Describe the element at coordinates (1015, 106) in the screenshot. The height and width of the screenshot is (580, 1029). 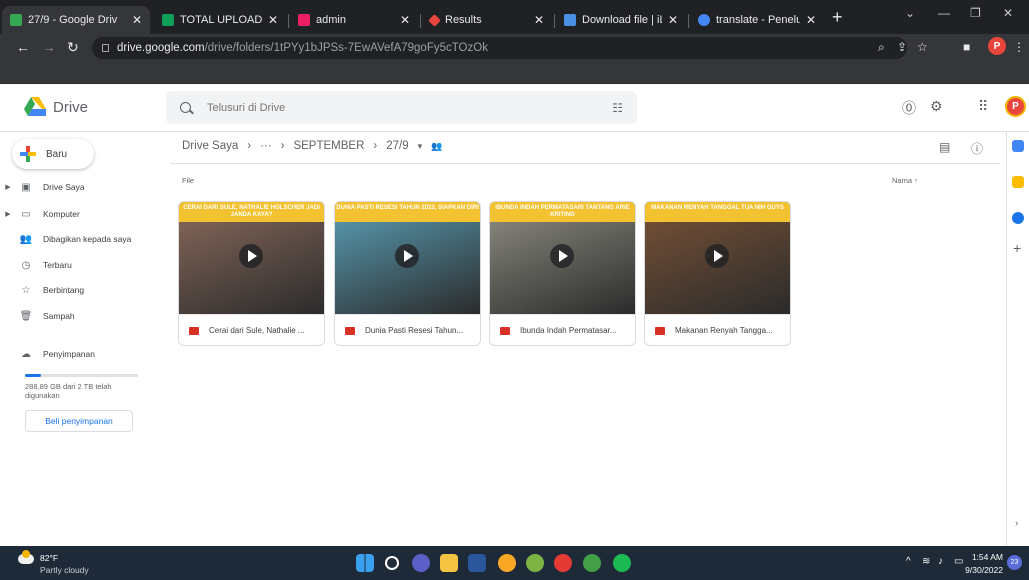
I see `account-avatar: P` at that location.